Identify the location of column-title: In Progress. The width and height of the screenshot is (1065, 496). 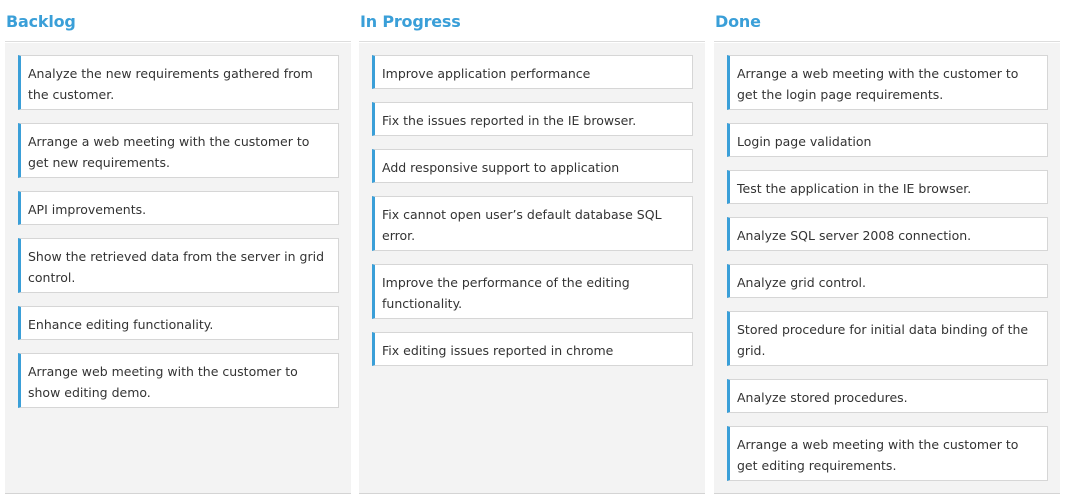
(410, 21).